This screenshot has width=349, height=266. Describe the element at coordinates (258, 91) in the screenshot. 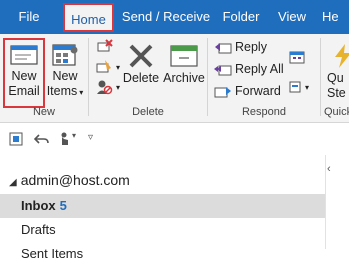

I see `forward-label: Forward` at that location.